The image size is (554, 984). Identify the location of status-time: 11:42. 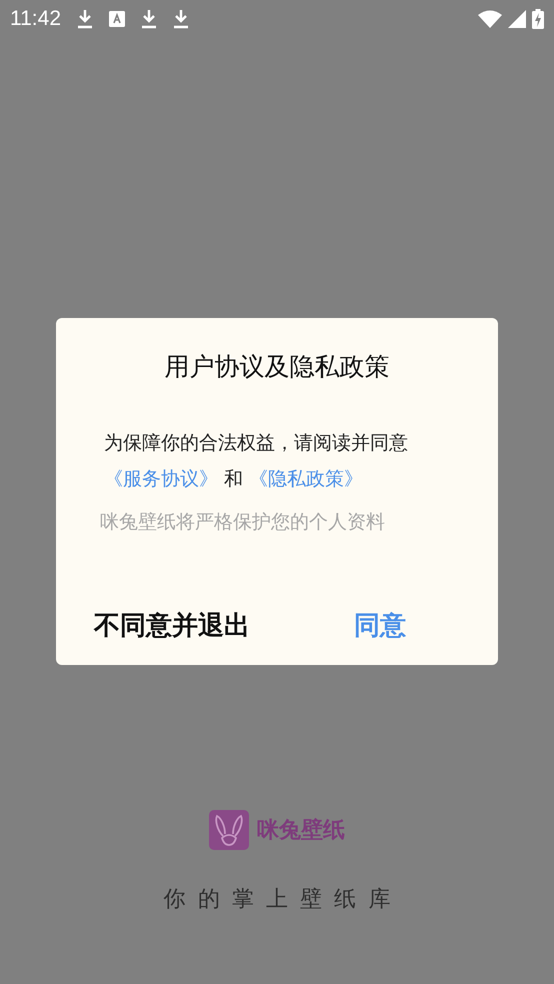
(35, 19).